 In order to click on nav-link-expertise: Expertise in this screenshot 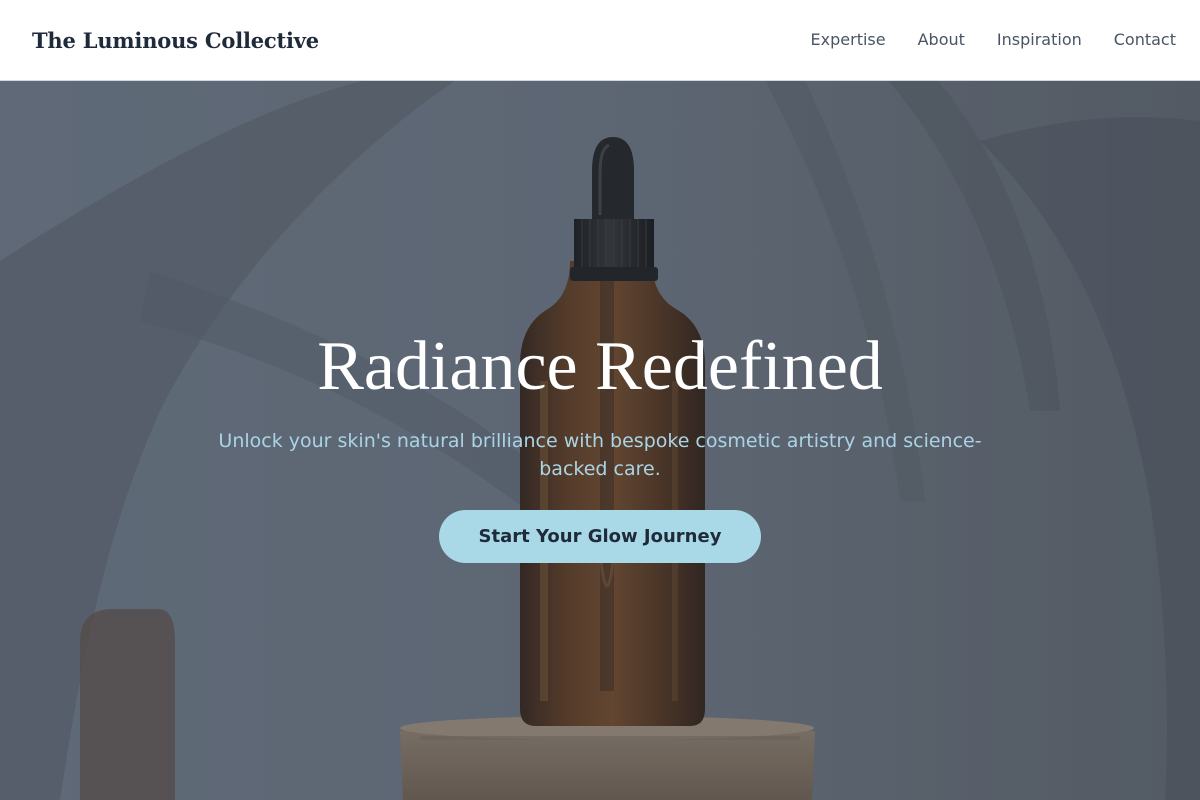, I will do `click(848, 39)`.